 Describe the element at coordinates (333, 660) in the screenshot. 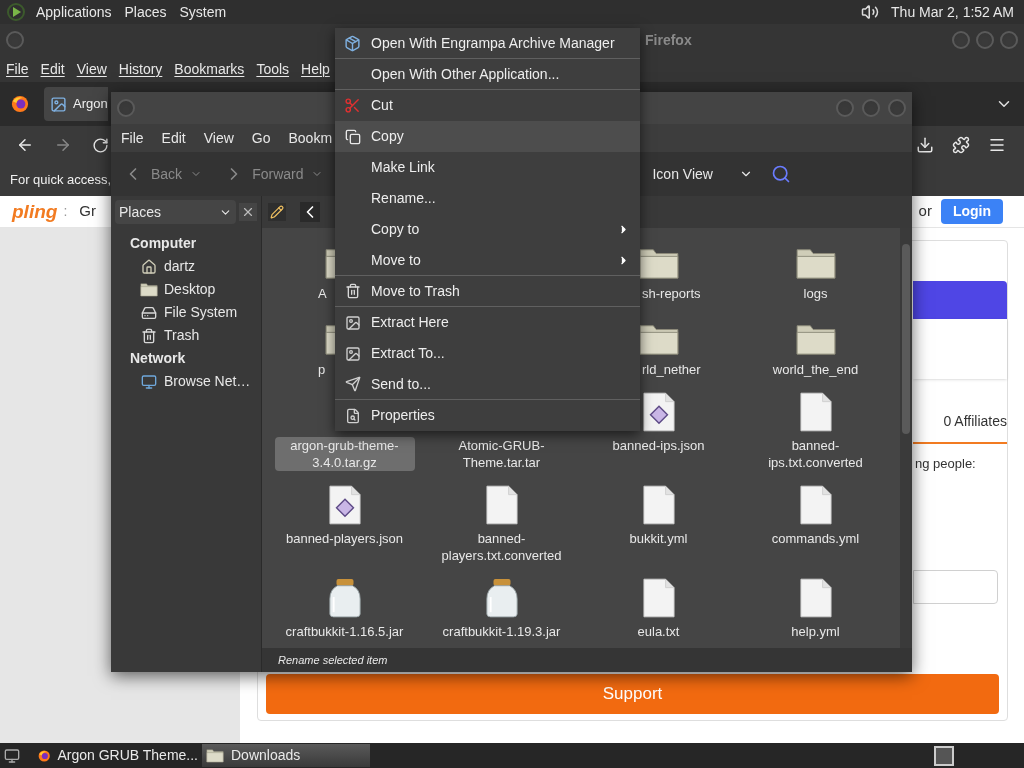

I see `status-text: Rename selected item` at that location.